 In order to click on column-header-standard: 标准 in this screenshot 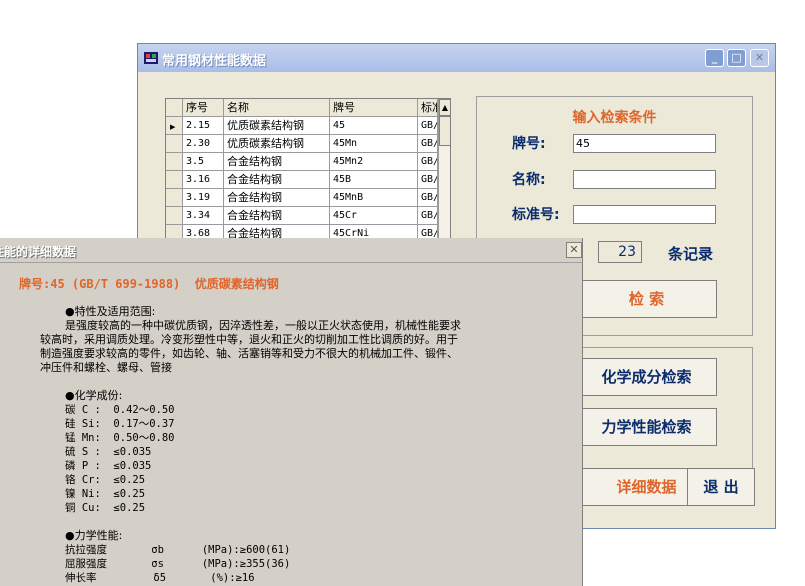, I will do `click(428, 108)`.